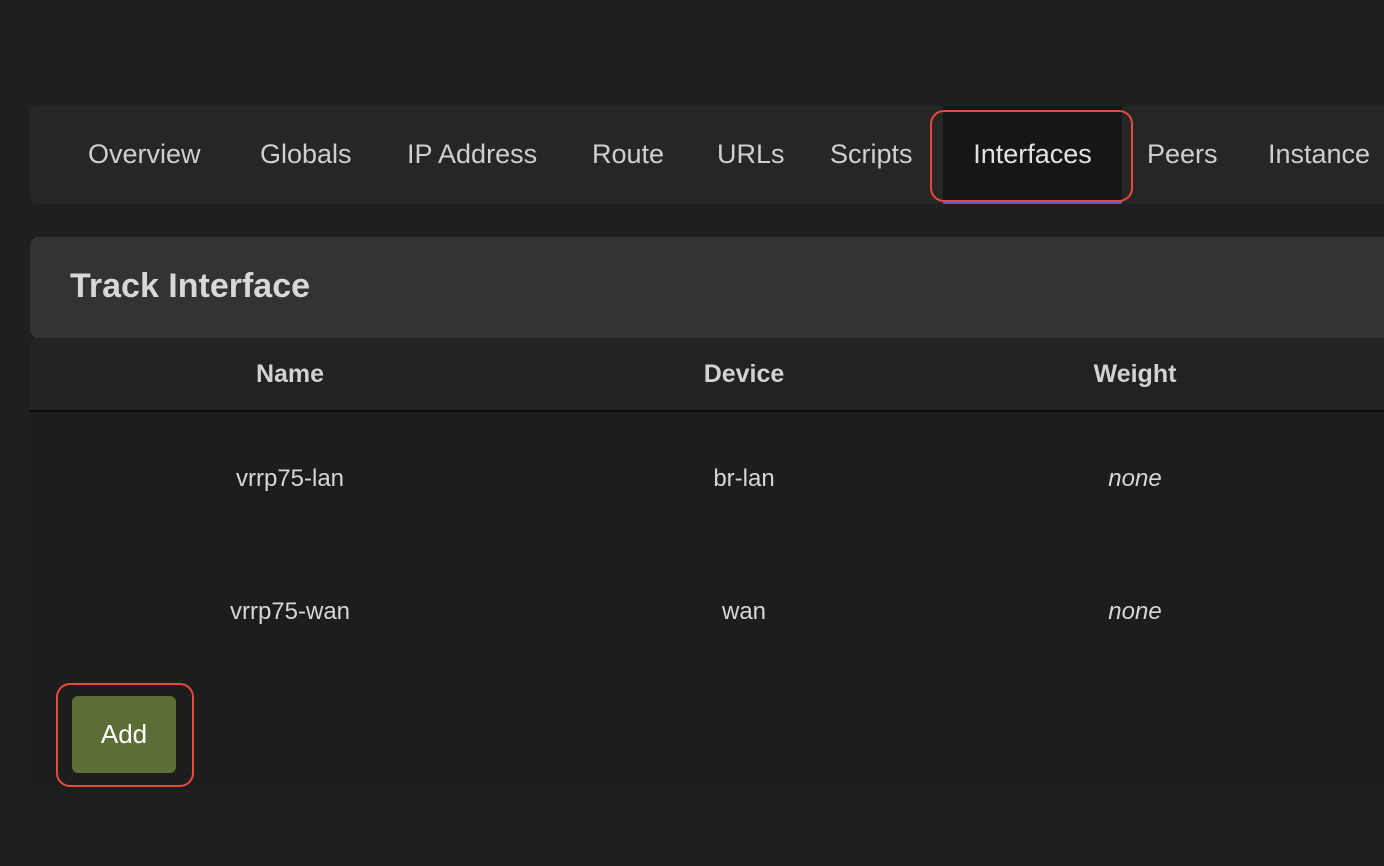 The width and height of the screenshot is (1384, 866). Describe the element at coordinates (144, 155) in the screenshot. I see `tab-overview: Overview` at that location.